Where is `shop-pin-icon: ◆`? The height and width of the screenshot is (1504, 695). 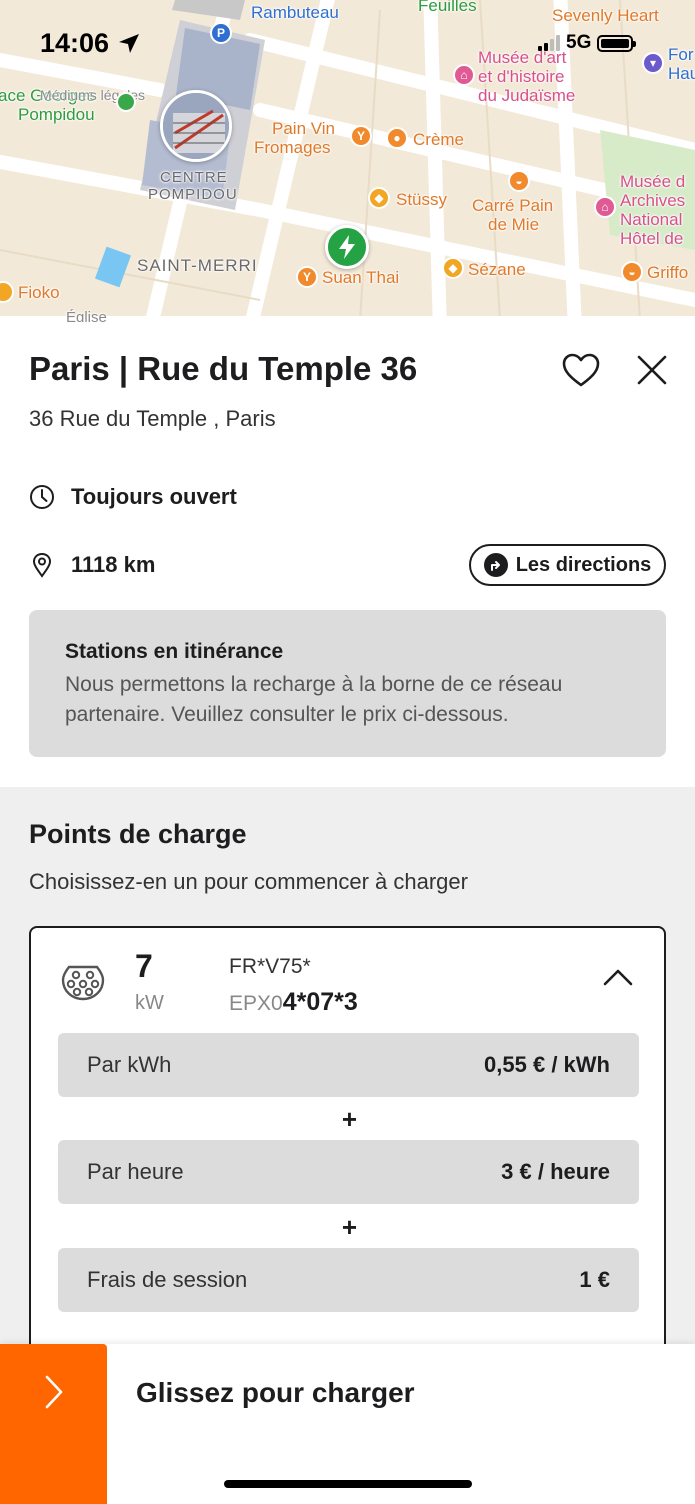 shop-pin-icon: ◆ is located at coordinates (379, 198).